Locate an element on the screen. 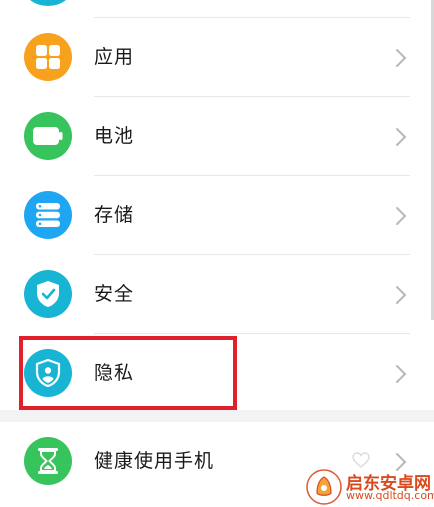 The image size is (434, 507). battery-icon is located at coordinates (48, 136).